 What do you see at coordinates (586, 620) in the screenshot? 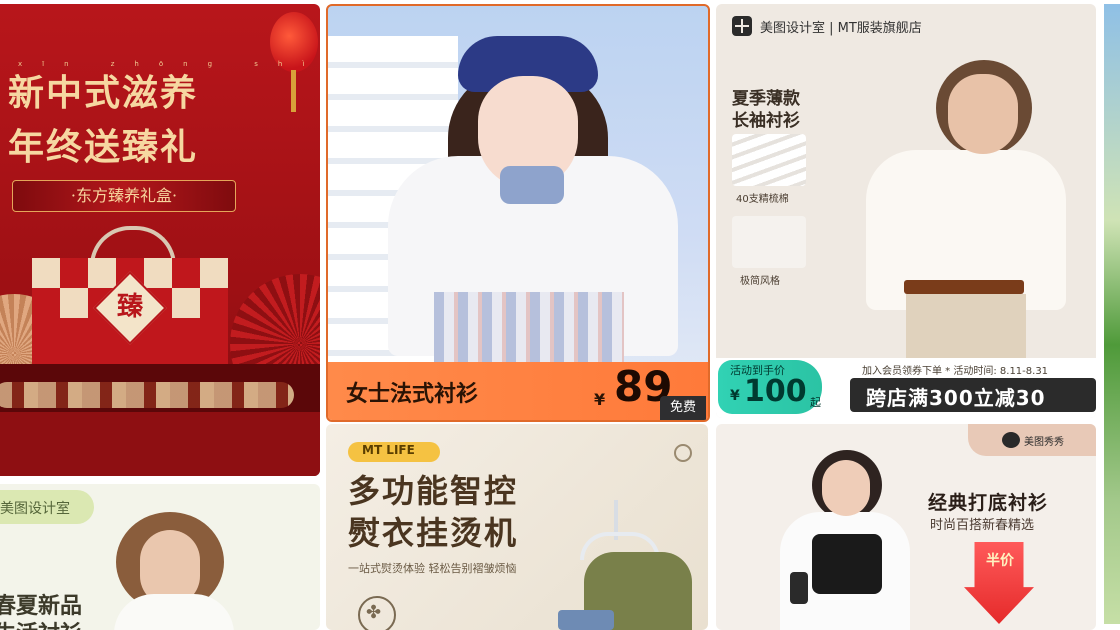
I see `folded-clothes` at bounding box center [586, 620].